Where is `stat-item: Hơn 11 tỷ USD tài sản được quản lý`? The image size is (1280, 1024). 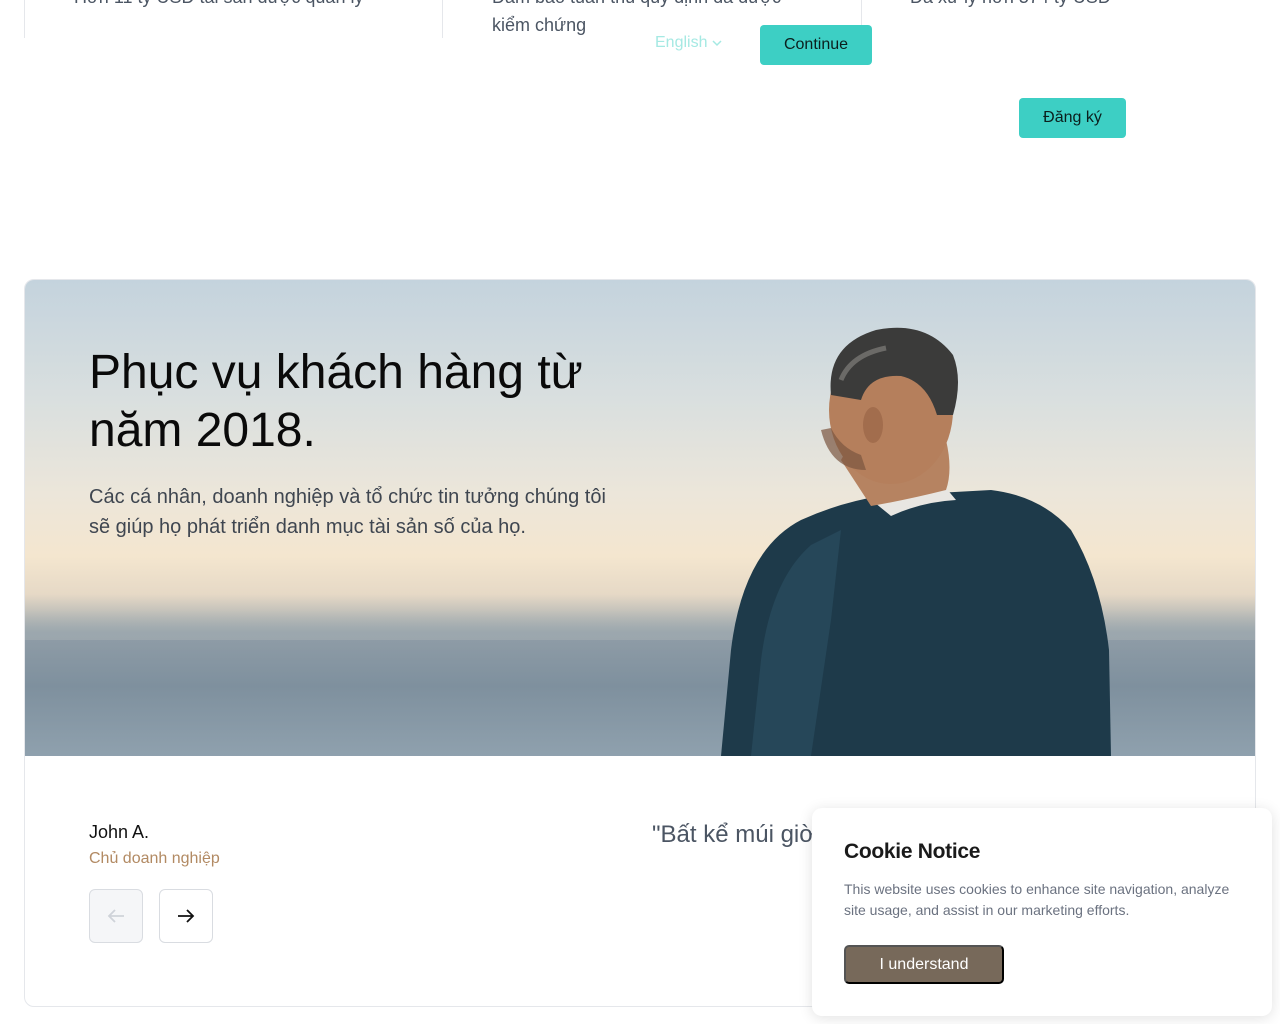 stat-item: Hơn 11 tỷ USD tài sản được quản lý is located at coordinates (233, 19).